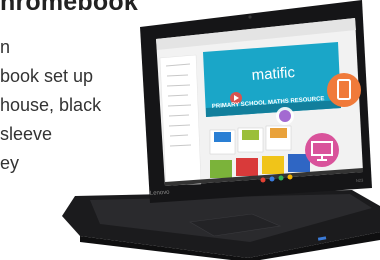  What do you see at coordinates (273, 74) in the screenshot?
I see `banner-title: matific` at bounding box center [273, 74].